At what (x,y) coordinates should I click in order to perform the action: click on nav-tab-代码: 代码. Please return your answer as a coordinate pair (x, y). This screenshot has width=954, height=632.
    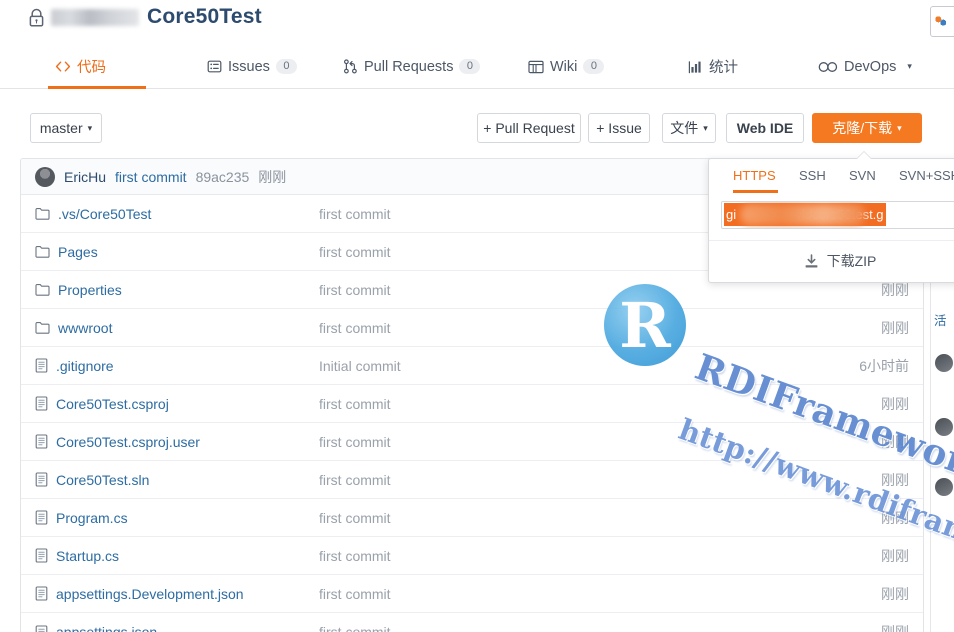
    Looking at the image, I should click on (80, 66).